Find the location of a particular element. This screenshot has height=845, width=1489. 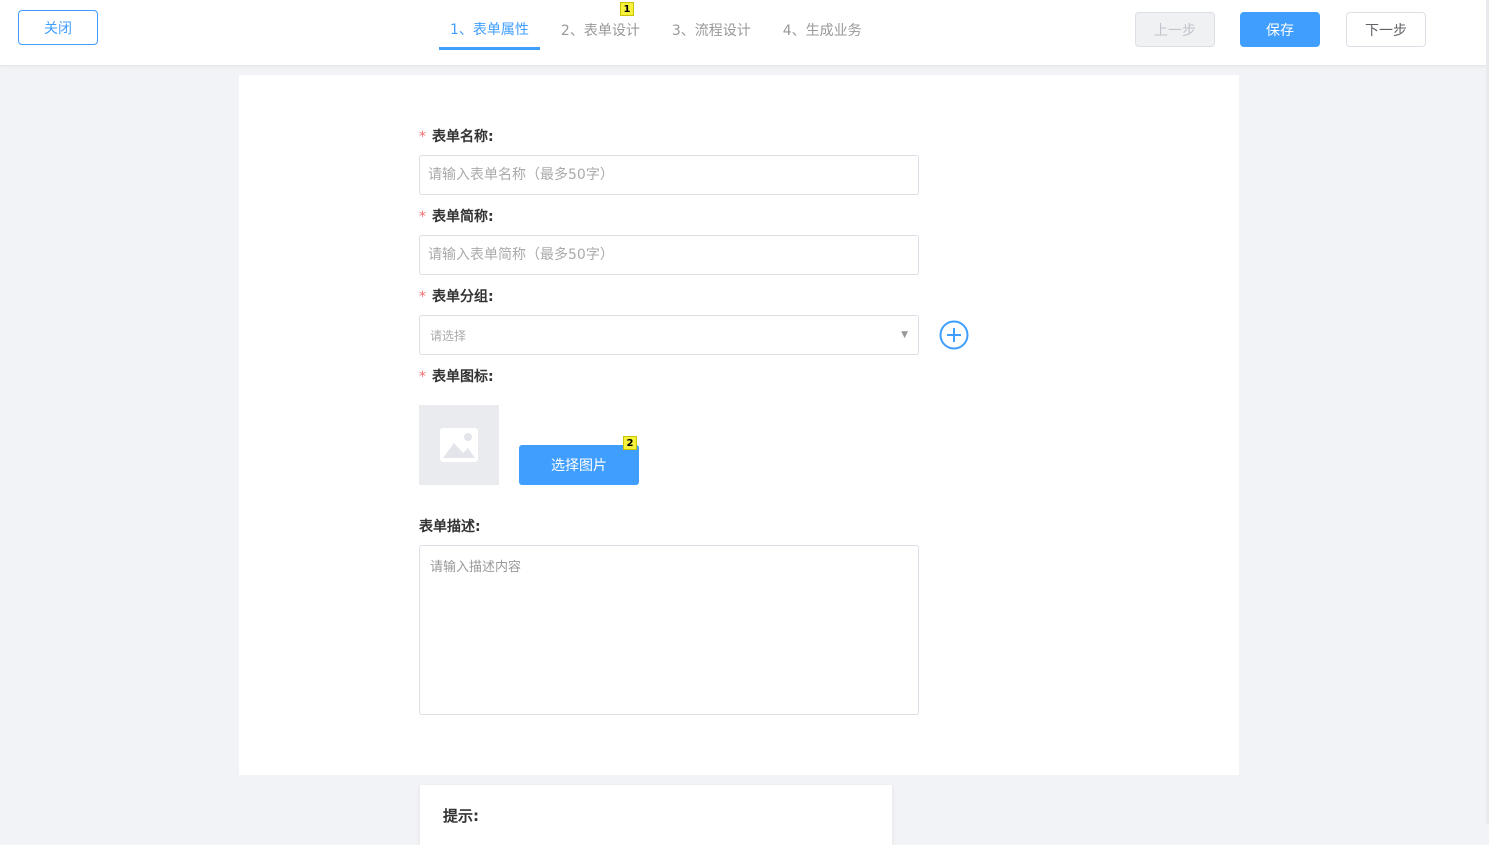

form-name-label-text: 表单名称: is located at coordinates (463, 137).